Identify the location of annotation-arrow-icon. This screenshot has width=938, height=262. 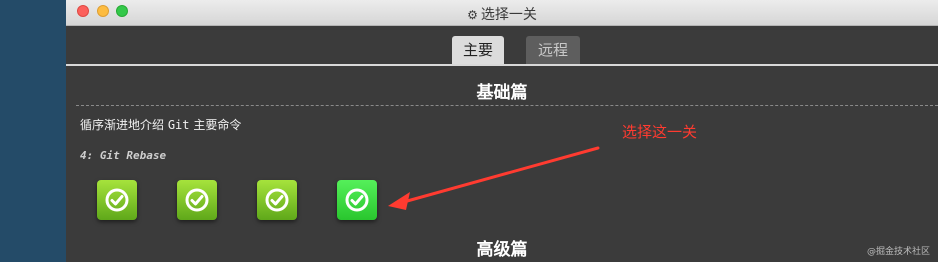
(494, 178).